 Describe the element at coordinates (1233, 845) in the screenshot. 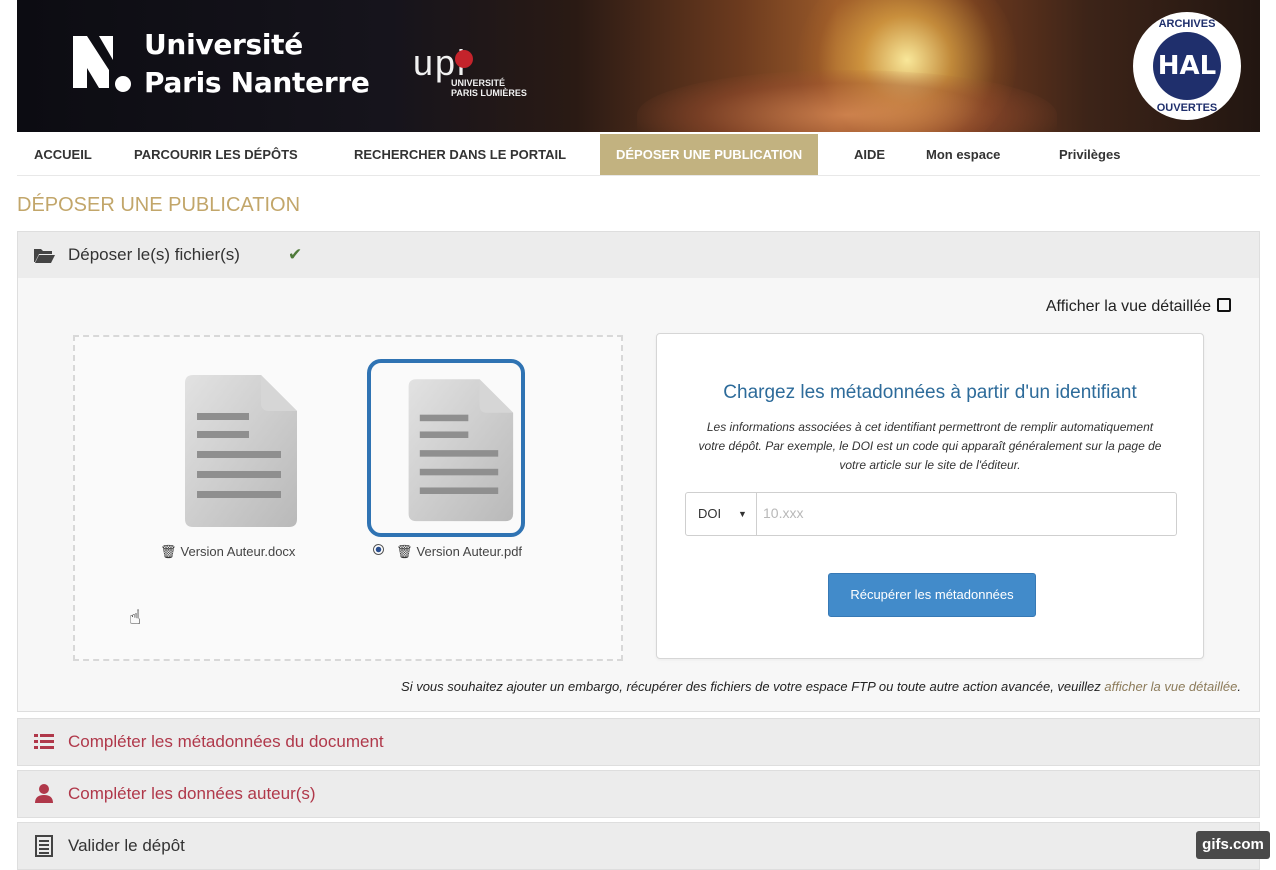

I see `gifs-watermark: gifs.com` at that location.